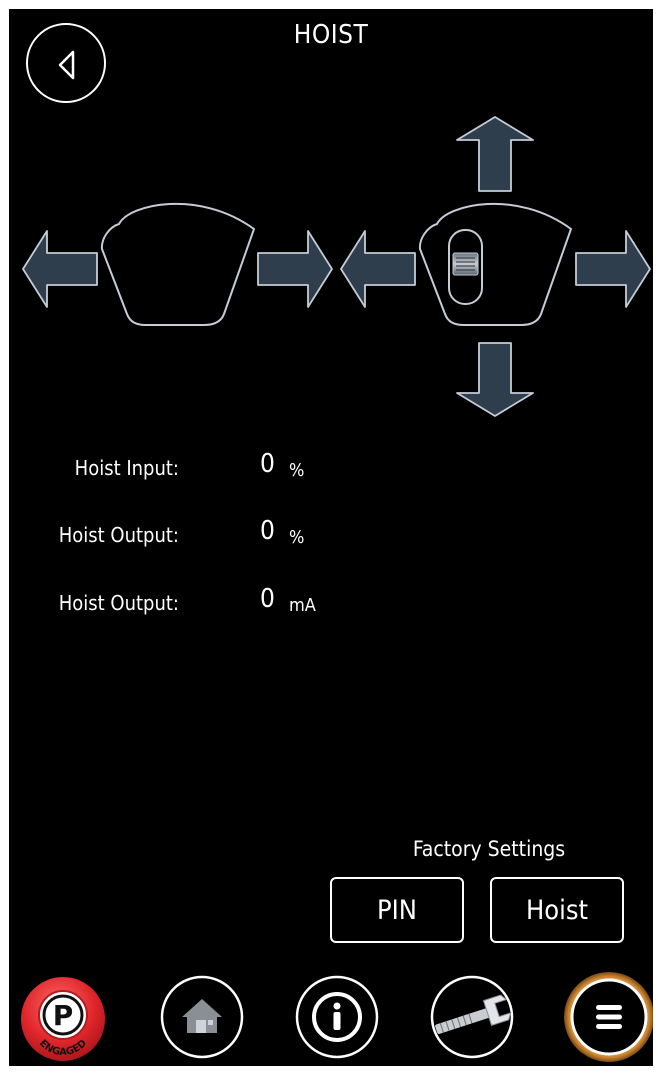 The height and width of the screenshot is (1075, 658). Describe the element at coordinates (267, 464) in the screenshot. I see `hoist-input-value: 0` at that location.